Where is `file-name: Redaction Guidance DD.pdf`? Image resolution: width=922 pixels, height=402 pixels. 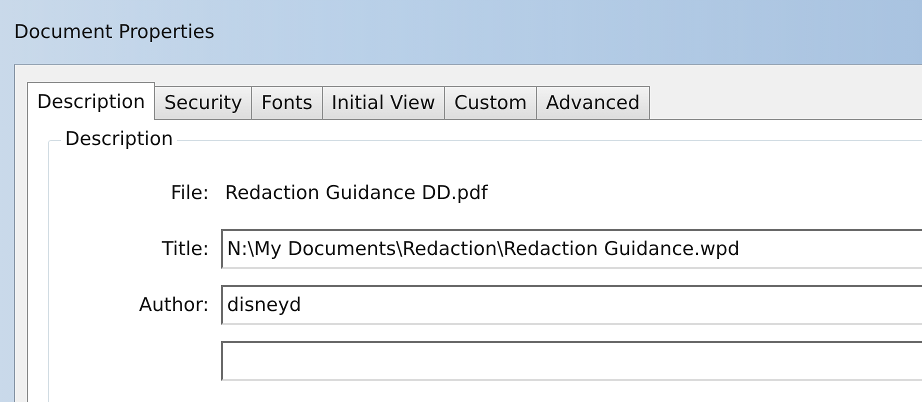 file-name: Redaction Guidance DD.pdf is located at coordinates (356, 193).